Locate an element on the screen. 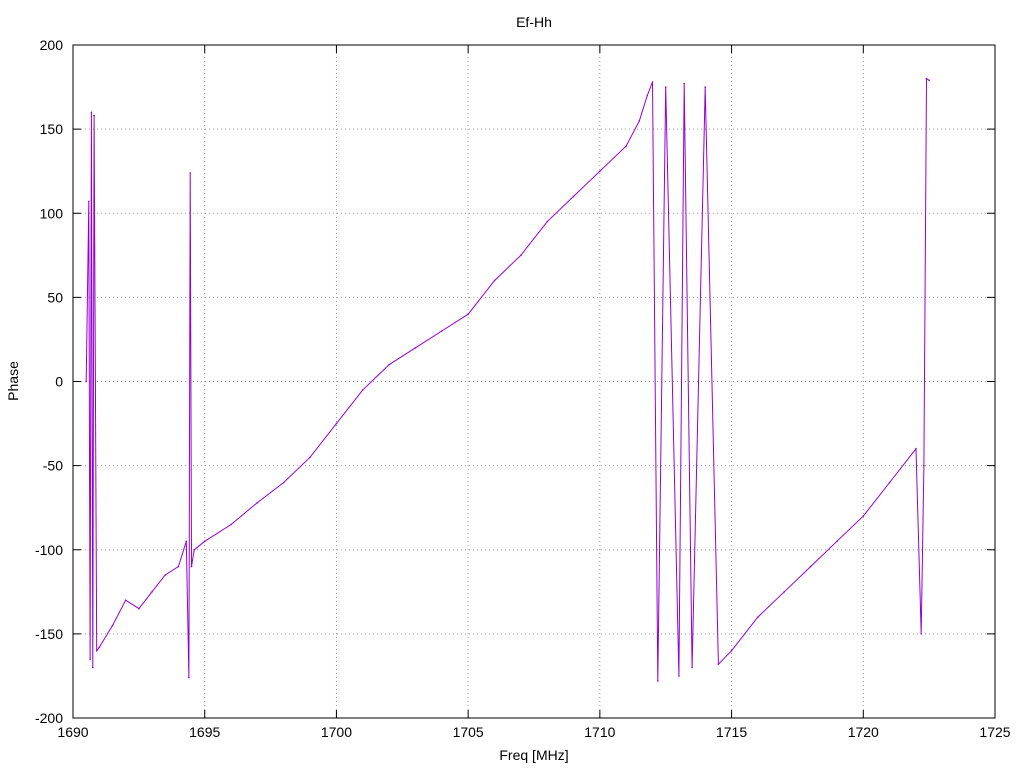 The height and width of the screenshot is (768, 1024). x-tick-label: 1690 is located at coordinates (72, 732).